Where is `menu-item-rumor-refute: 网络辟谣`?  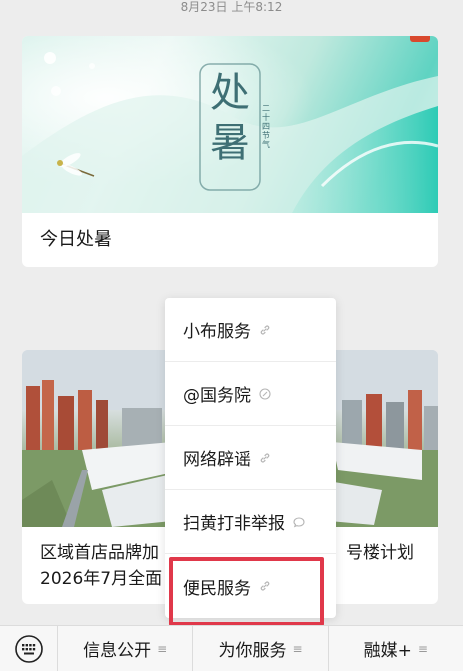
menu-item-rumor-refute: 网络辟谣 is located at coordinates (250, 458).